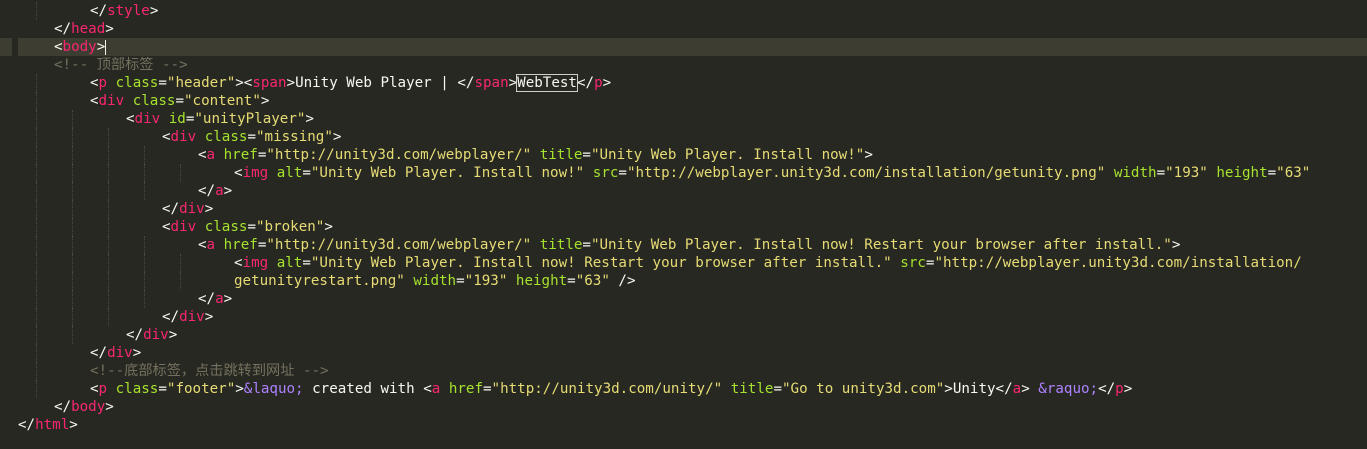 The height and width of the screenshot is (449, 1367). What do you see at coordinates (399, 245) in the screenshot?
I see `token-string-value: "http://unity3d.com/webplayer/"` at bounding box center [399, 245].